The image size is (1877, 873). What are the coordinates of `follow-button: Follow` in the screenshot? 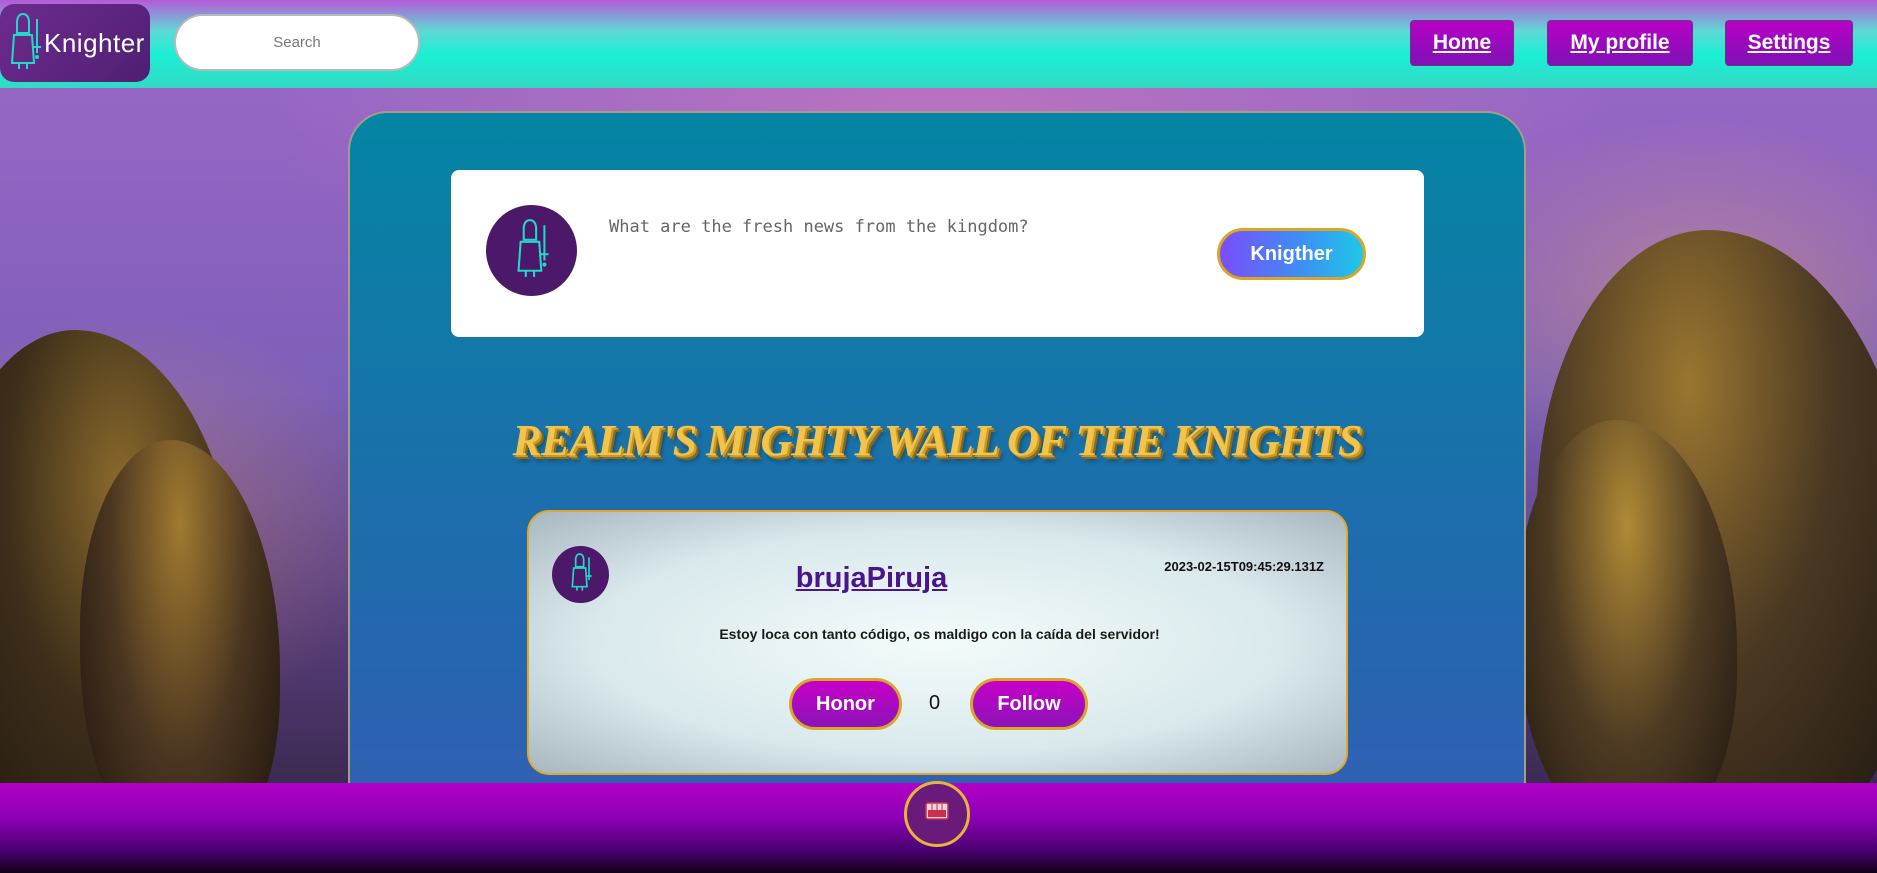 It's located at (1029, 704).